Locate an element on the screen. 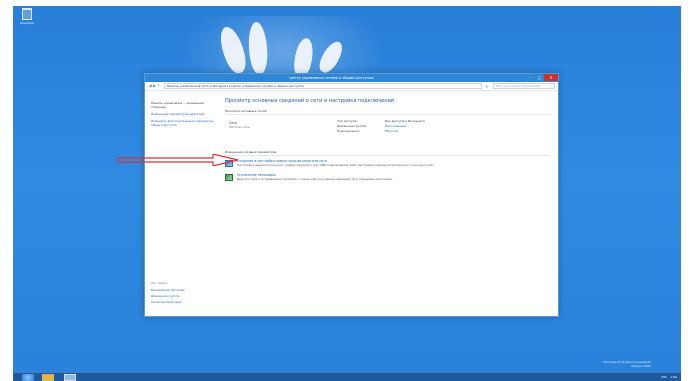 This screenshot has width=694, height=381. maximize-button: □ is located at coordinates (539, 77).